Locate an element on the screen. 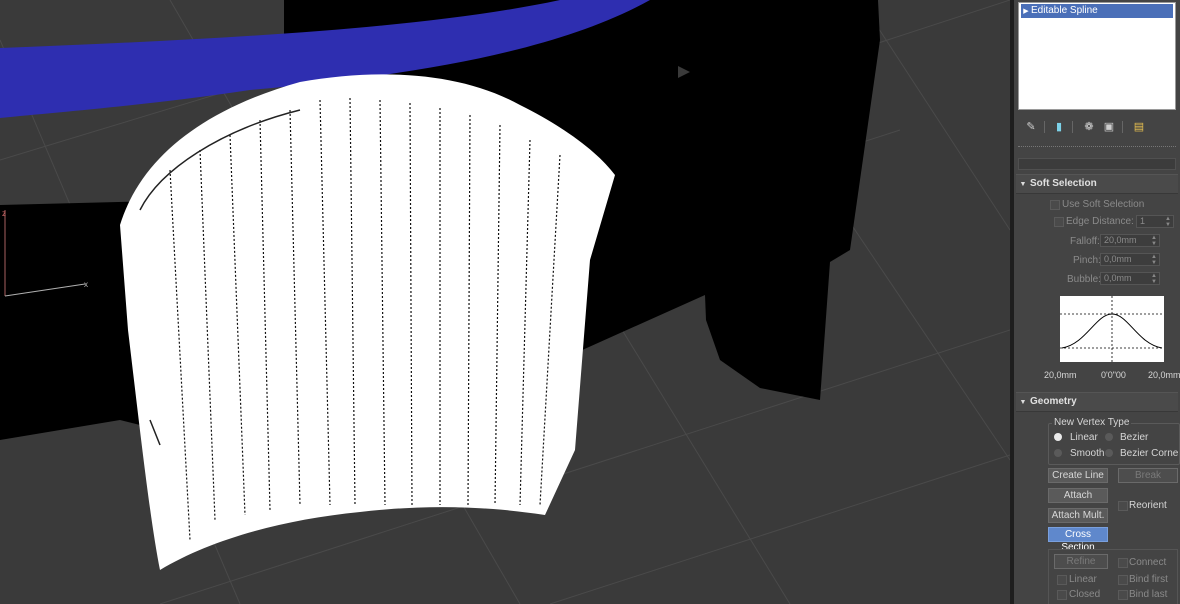 This screenshot has height=604, width=1180. remove-modifier-icon: ▣ is located at coordinates (1109, 127).